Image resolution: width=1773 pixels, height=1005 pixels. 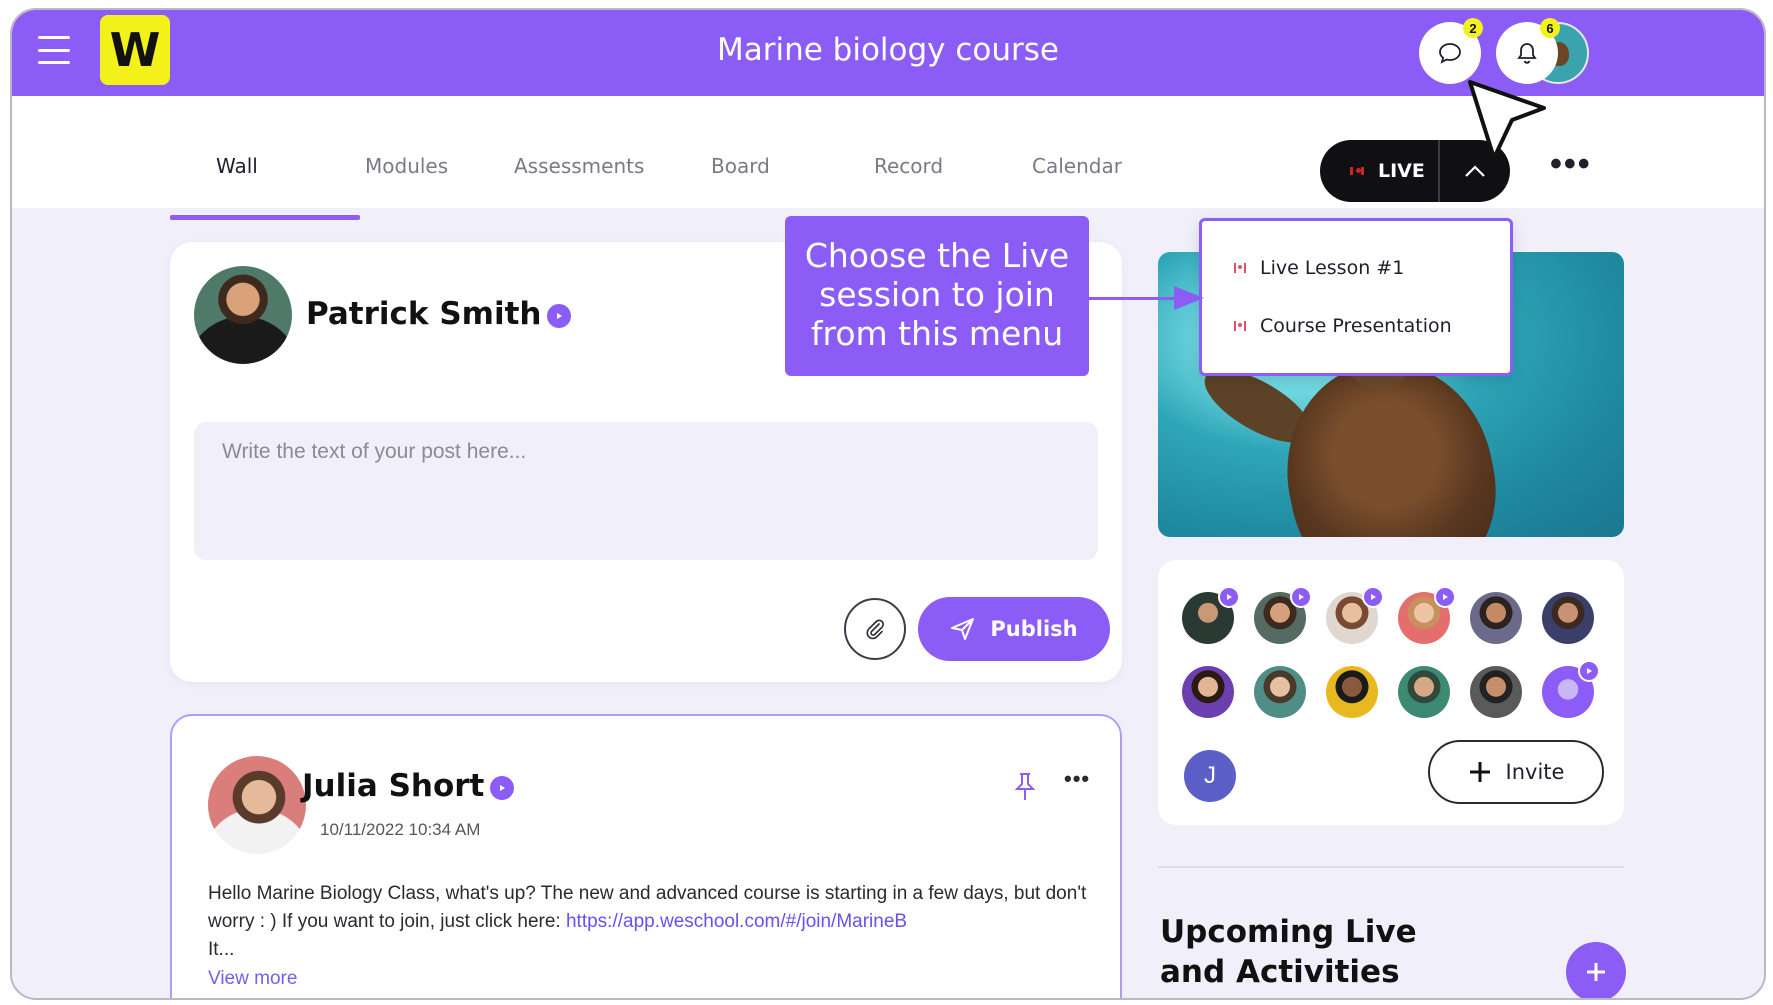 I want to click on post-options-icon: •••, so click(x=1077, y=779).